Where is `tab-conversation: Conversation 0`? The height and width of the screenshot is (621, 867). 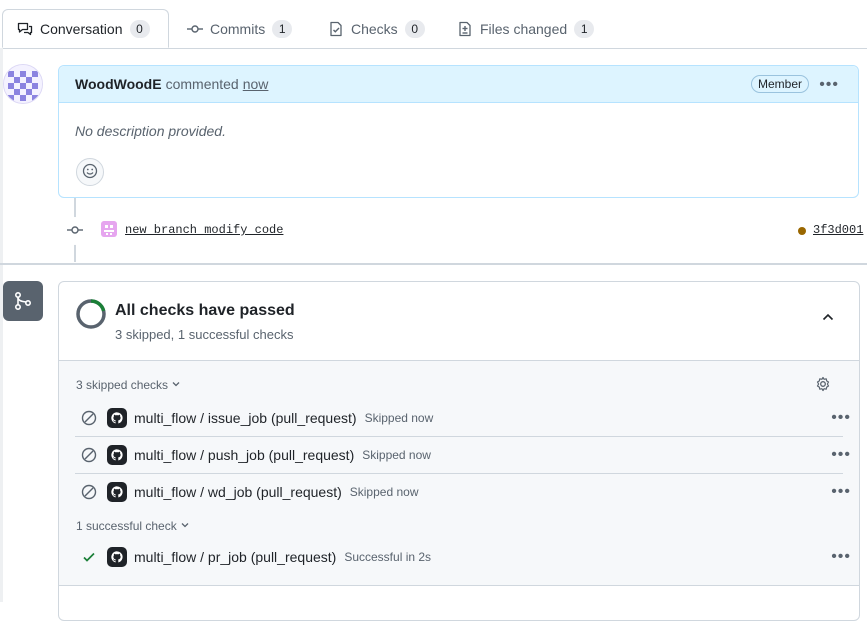
tab-conversation: Conversation 0 is located at coordinates (85, 28).